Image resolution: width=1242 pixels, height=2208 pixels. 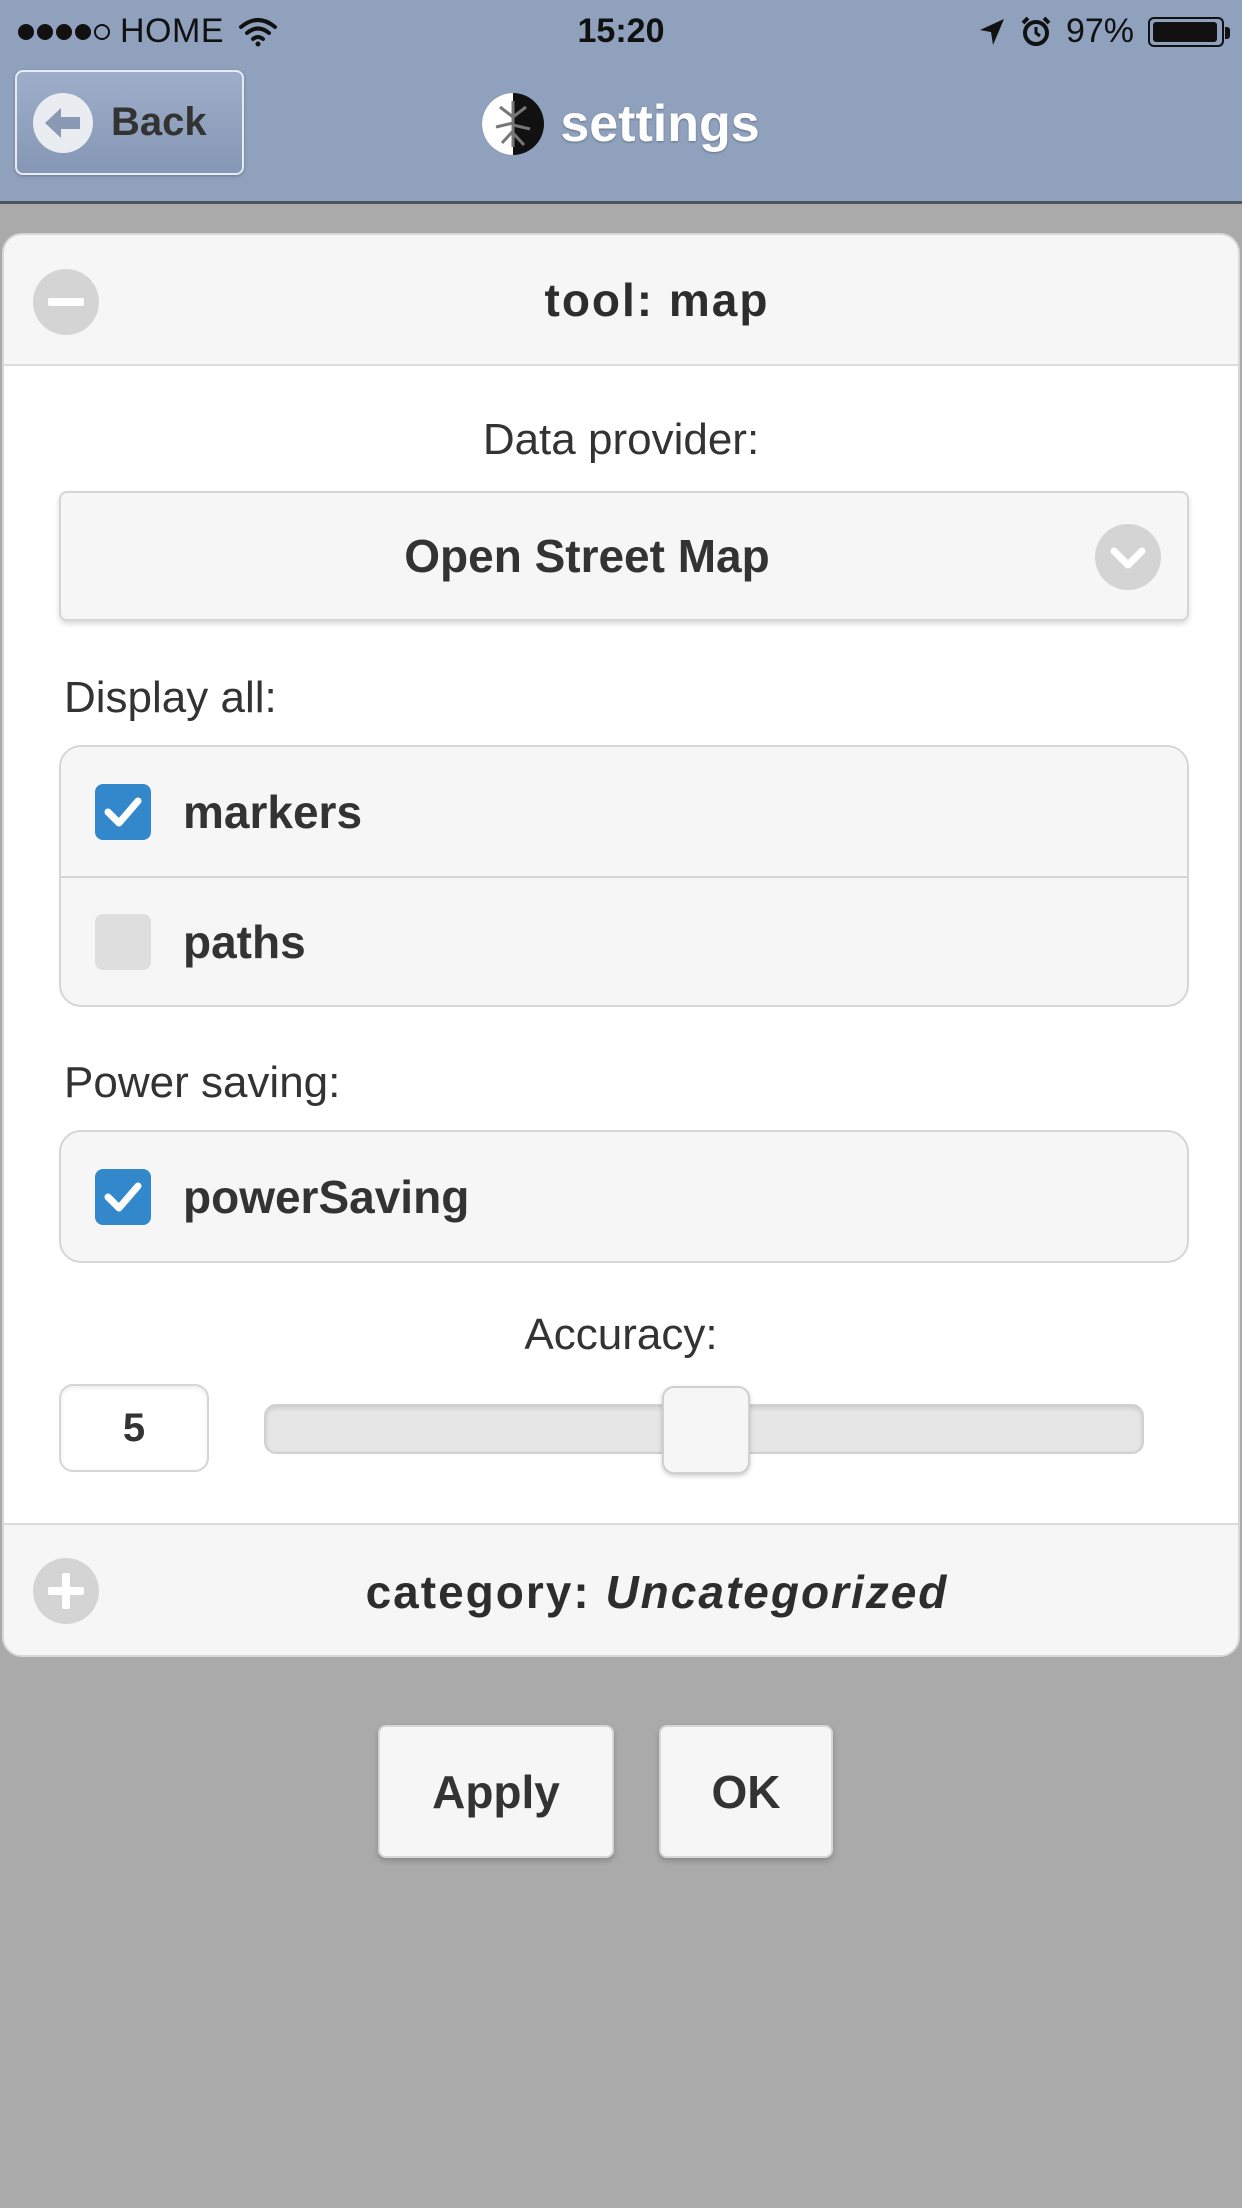 I want to click on chevron-down-icon, so click(x=1128, y=557).